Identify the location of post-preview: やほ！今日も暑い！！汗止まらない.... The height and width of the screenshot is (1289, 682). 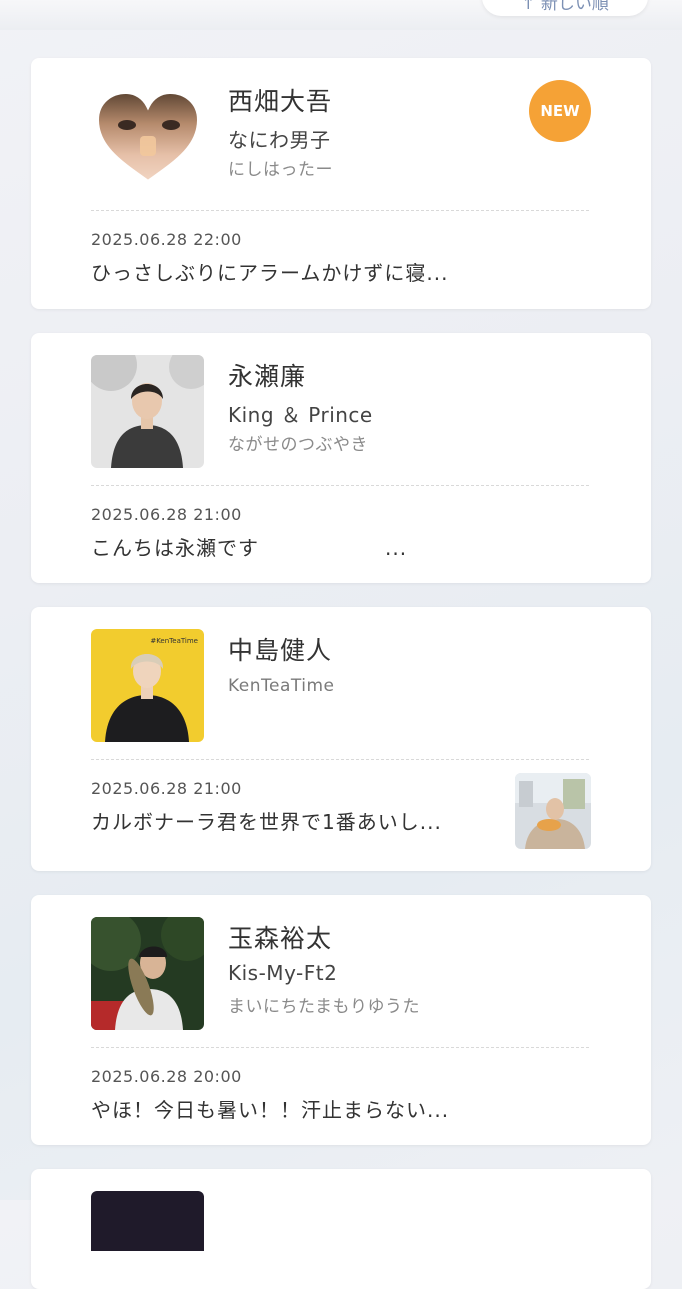
(270, 1110).